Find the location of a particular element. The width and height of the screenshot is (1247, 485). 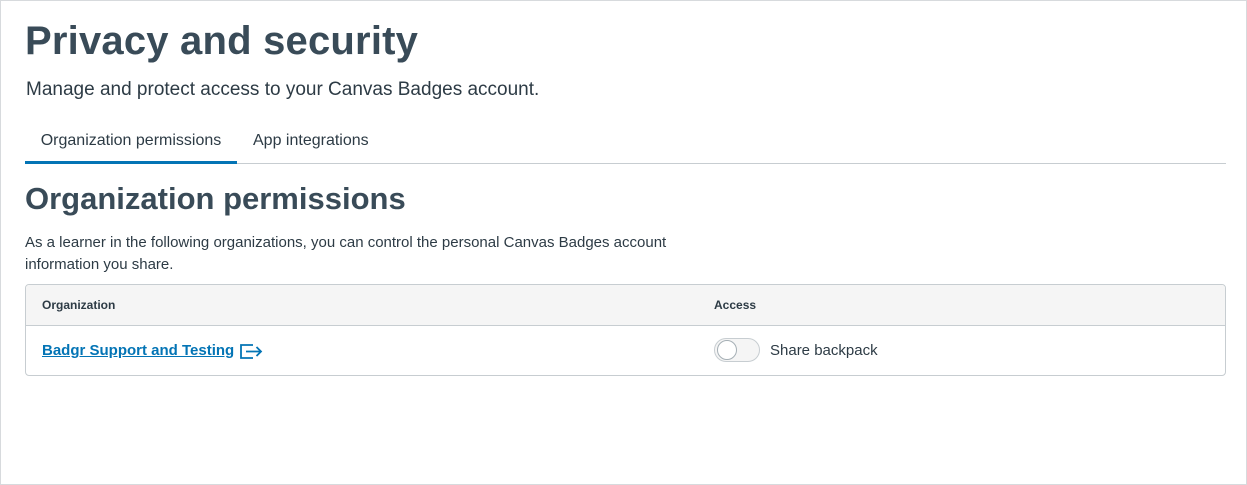

tab-app-integrations: App integrations is located at coordinates (313, 142).